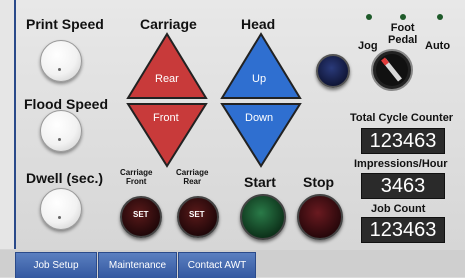  I want to click on job-count-value: 123463, so click(403, 230).